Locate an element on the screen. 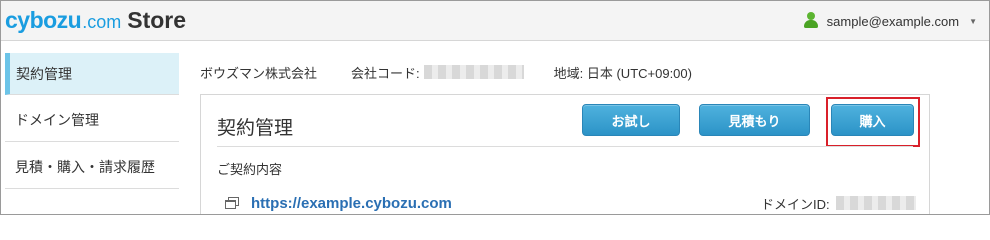 The width and height of the screenshot is (990, 240). company-info-row: ボウズマン株式会社 会社コード: 地域: 日本 (UTC+09:00) is located at coordinates (446, 72).